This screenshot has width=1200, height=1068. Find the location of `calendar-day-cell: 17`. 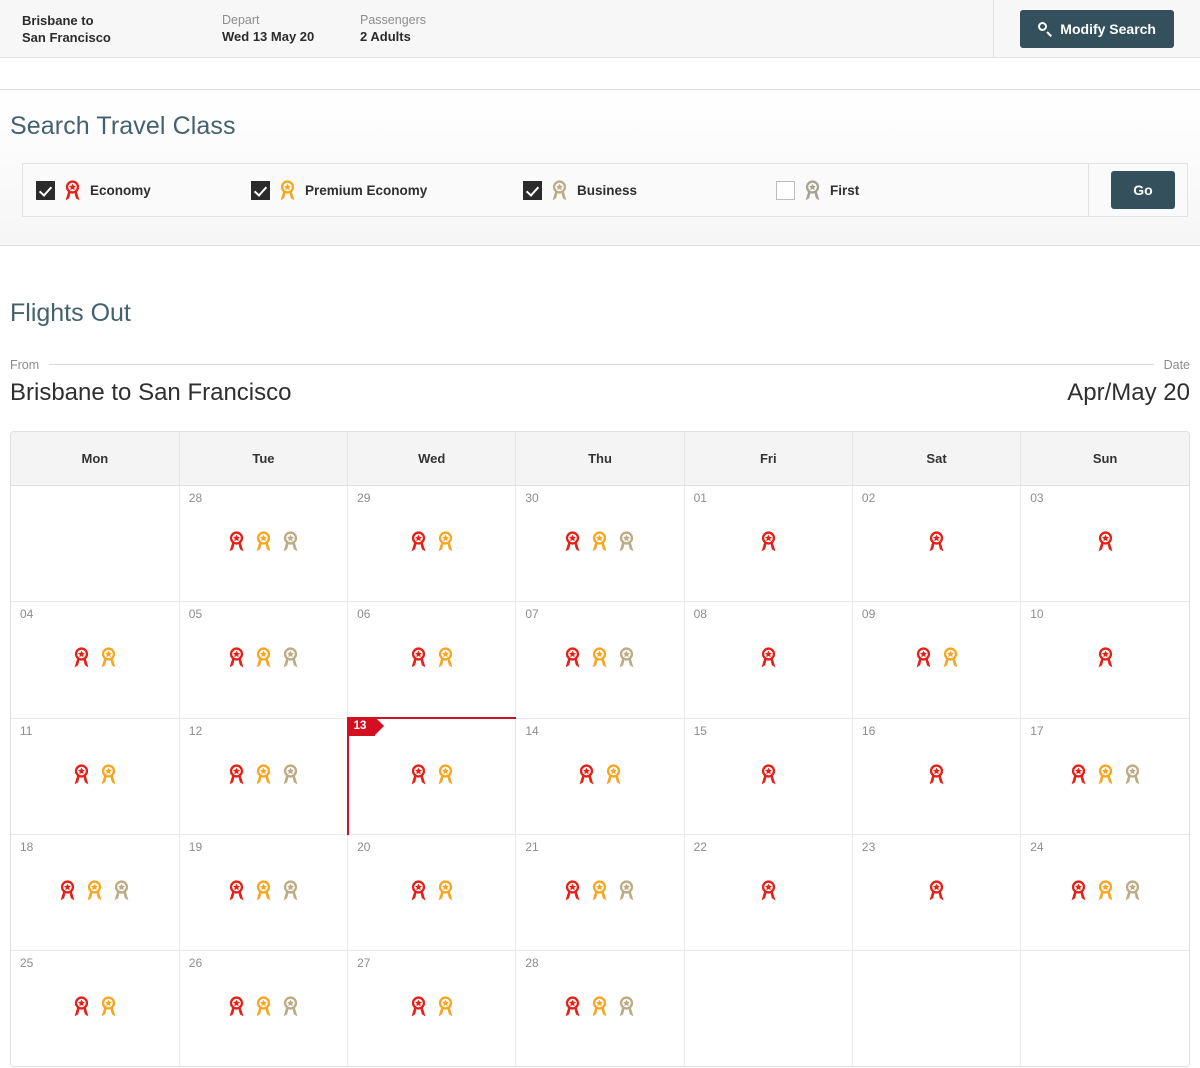

calendar-day-cell: 17 is located at coordinates (1104, 776).